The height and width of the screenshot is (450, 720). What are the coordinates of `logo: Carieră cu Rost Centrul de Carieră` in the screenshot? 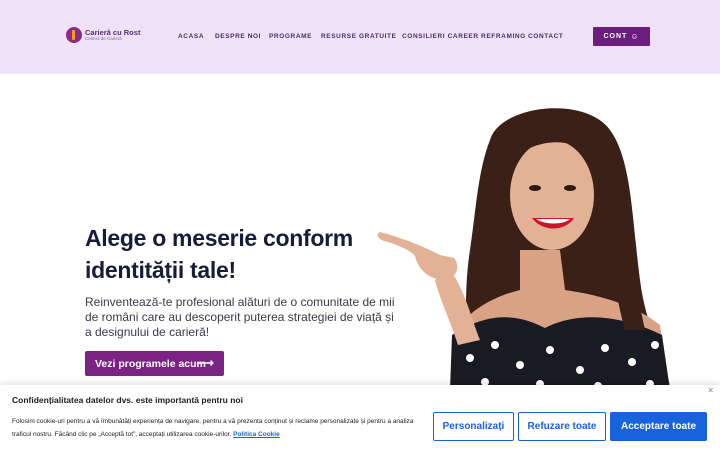 It's located at (103, 35).